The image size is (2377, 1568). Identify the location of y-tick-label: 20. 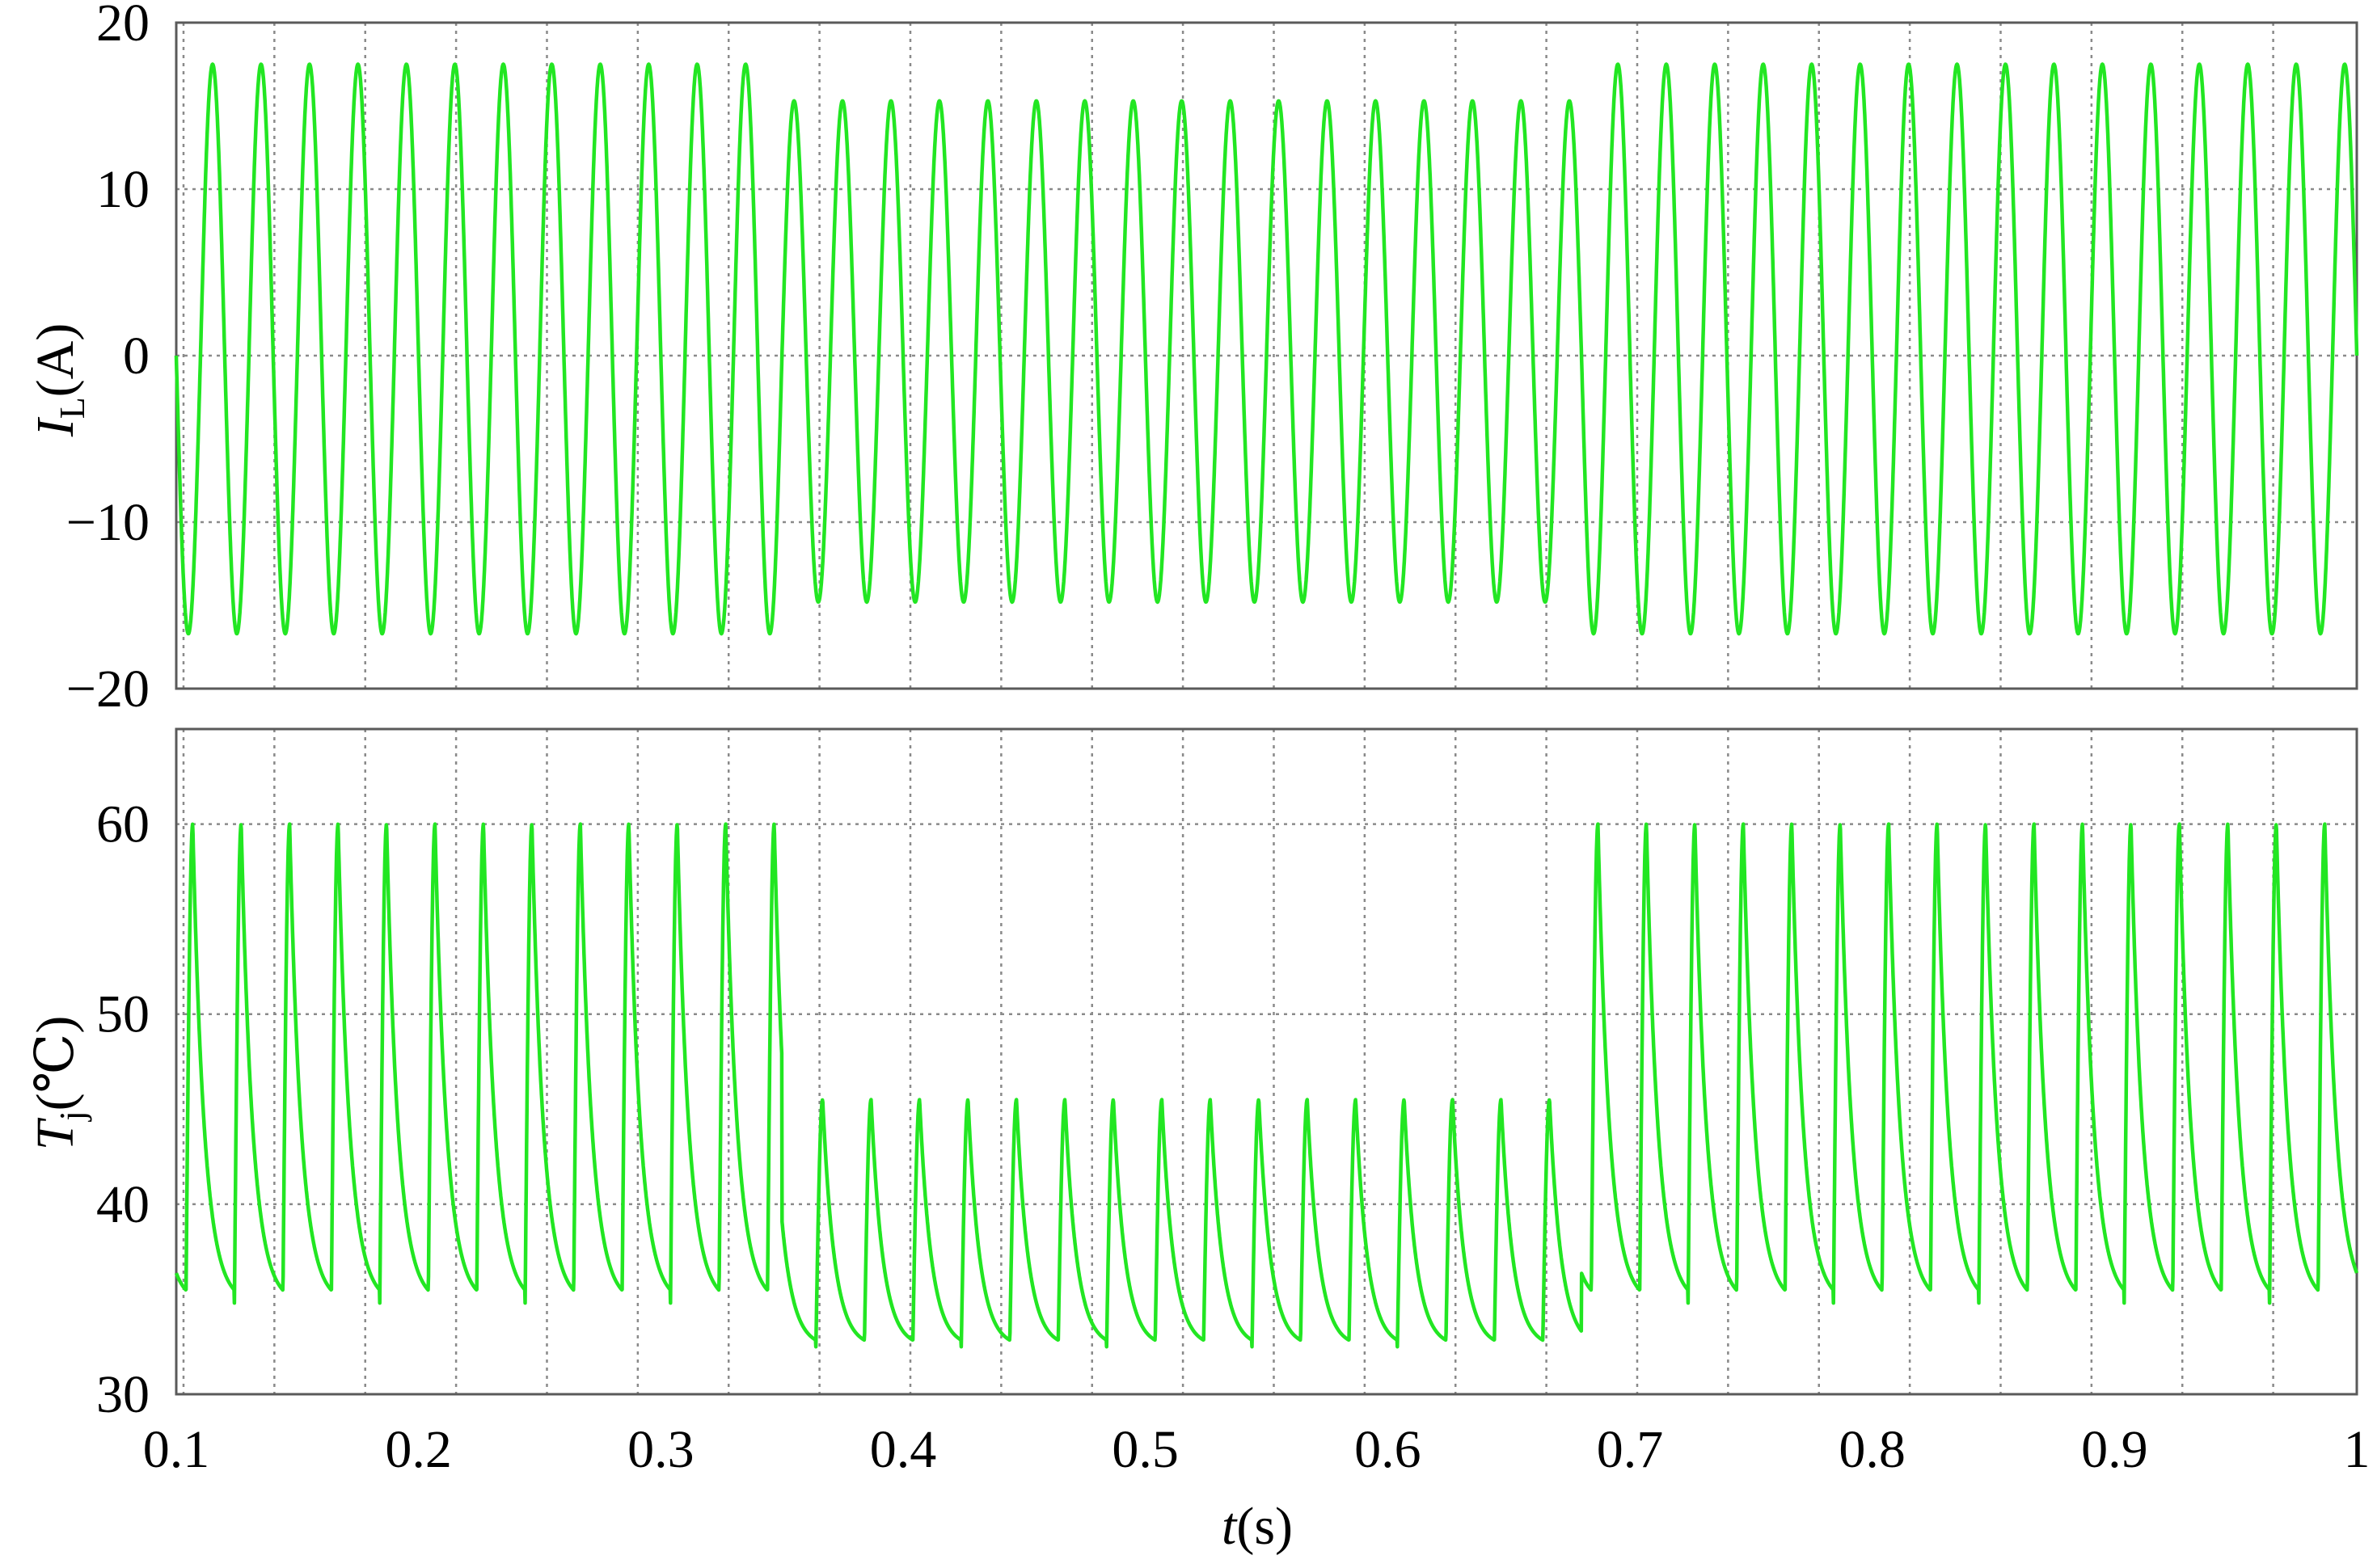
(123, 26).